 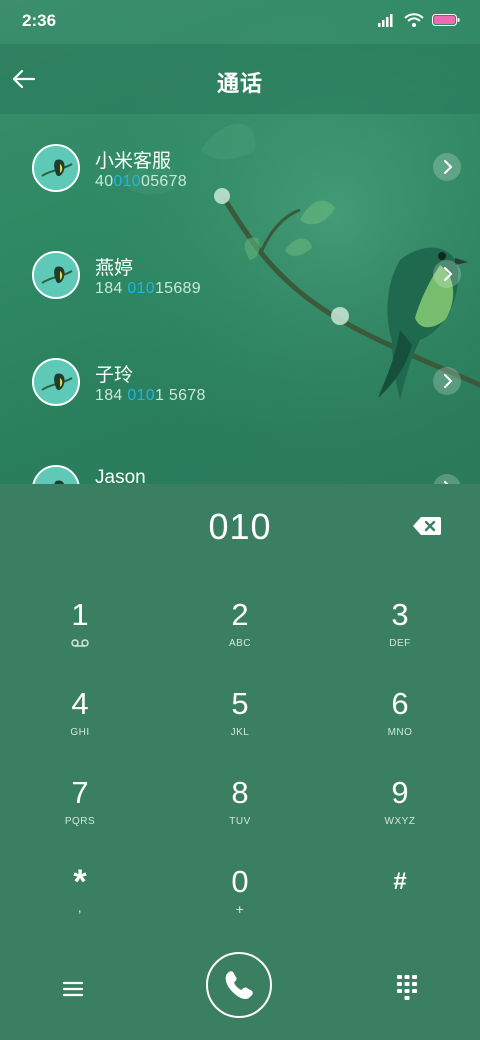 I want to click on key-letters: WXYZ, so click(x=400, y=821).